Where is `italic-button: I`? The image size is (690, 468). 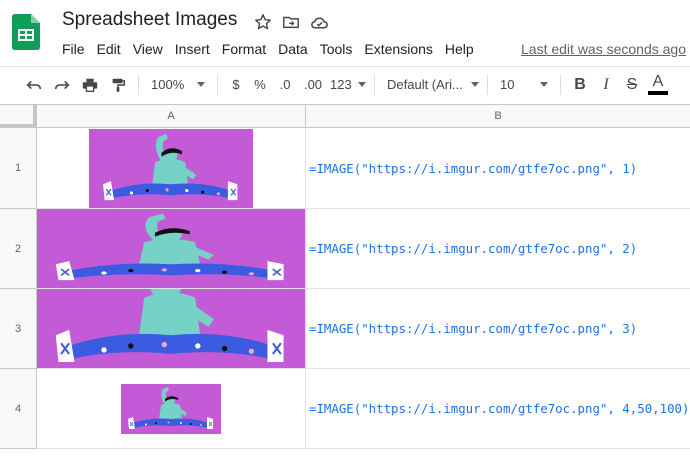
italic-button: I is located at coordinates (606, 85).